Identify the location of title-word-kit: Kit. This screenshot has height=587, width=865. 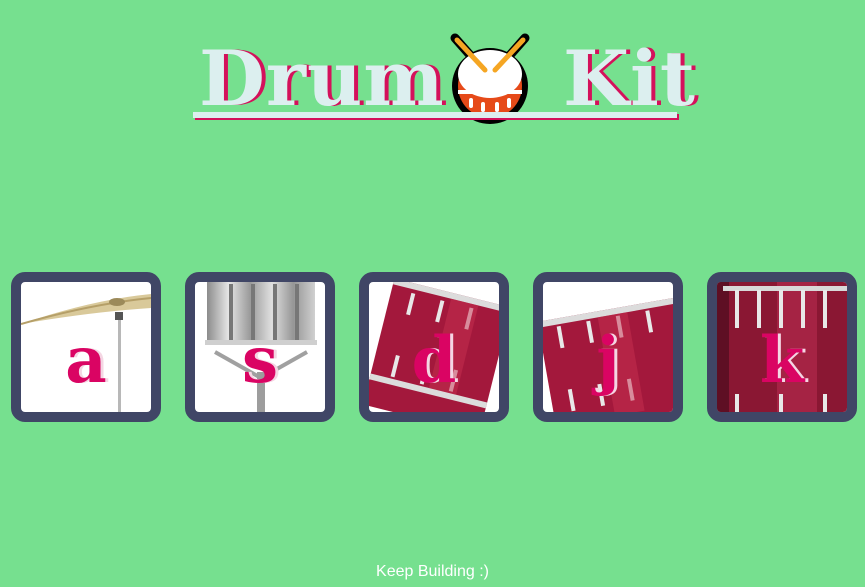
(630, 78).